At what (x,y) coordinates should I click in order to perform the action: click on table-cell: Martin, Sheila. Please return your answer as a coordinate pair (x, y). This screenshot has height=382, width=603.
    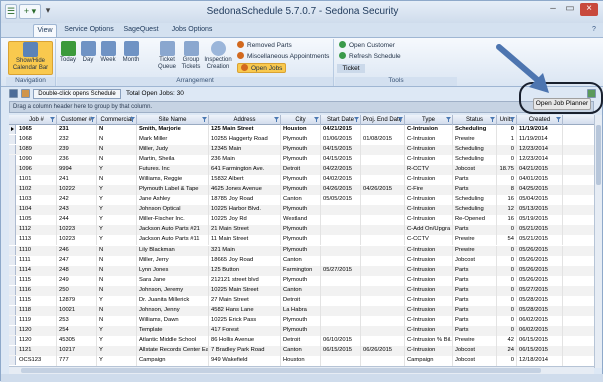
    Looking at the image, I should click on (173, 160).